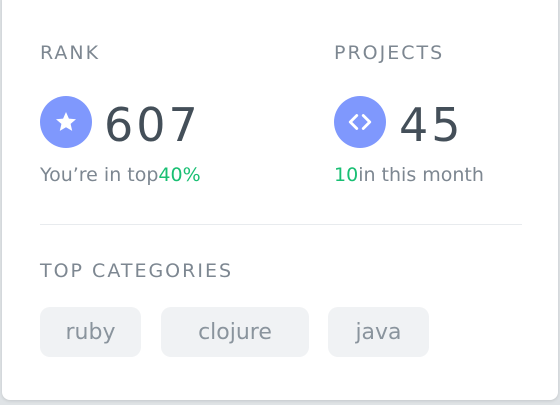 This screenshot has height=405, width=560. I want to click on projects-sub-suffix: in this month, so click(421, 175).